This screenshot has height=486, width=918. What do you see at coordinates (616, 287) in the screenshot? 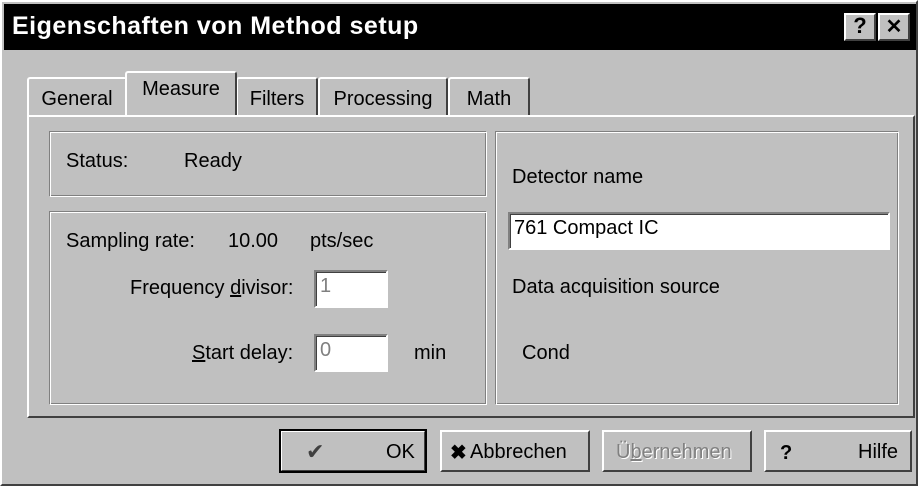
I see `data-source-label: Data acquisition source` at bounding box center [616, 287].